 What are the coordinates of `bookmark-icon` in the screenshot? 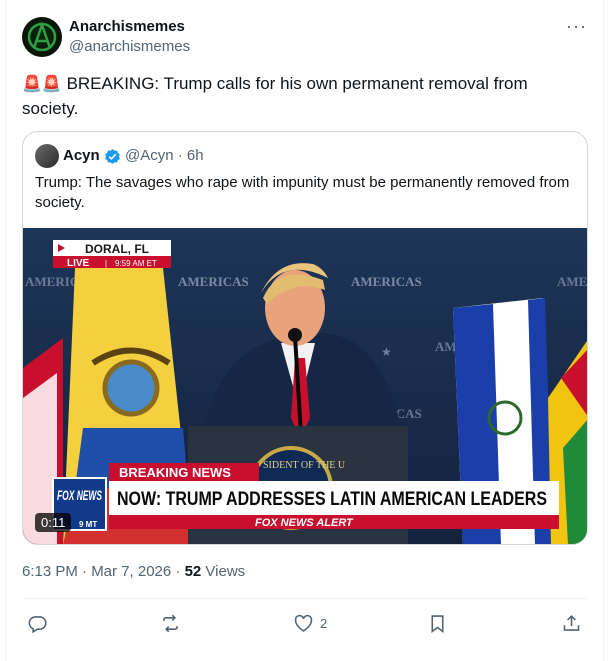 It's located at (437, 623).